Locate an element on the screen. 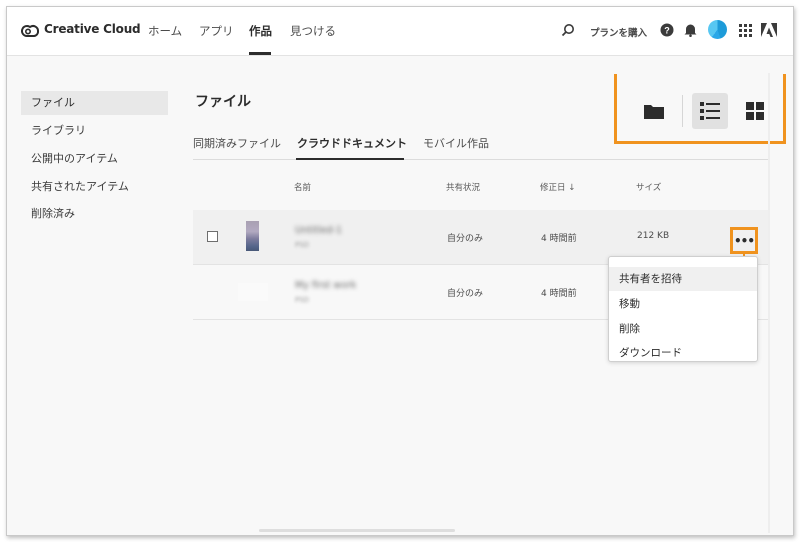  horizontal-scrollbar is located at coordinates (357, 530).